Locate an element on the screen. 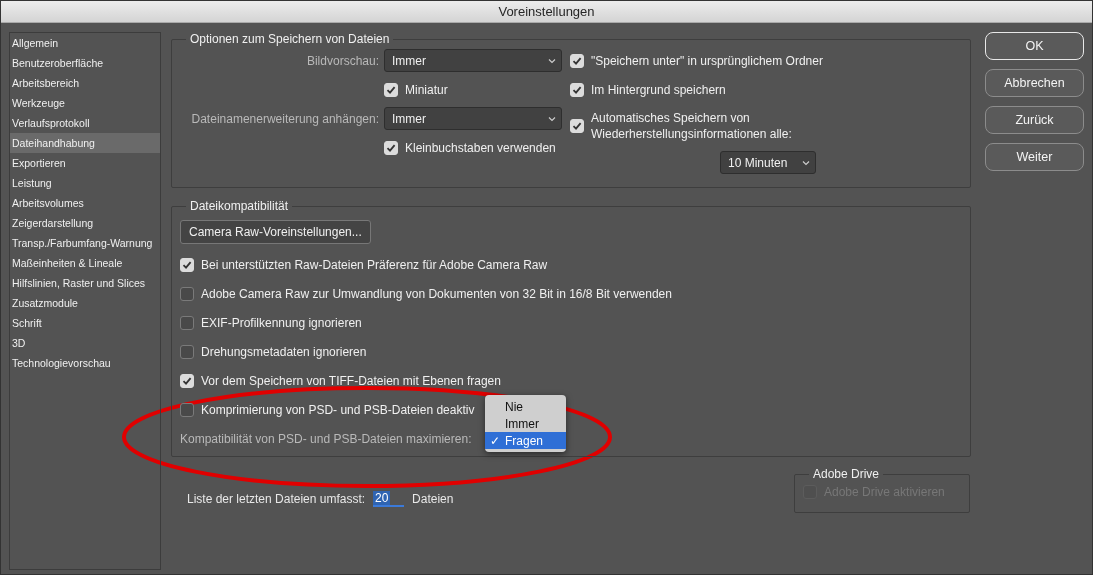  sidebar-item: Arbeitsbereich is located at coordinates (85, 83).